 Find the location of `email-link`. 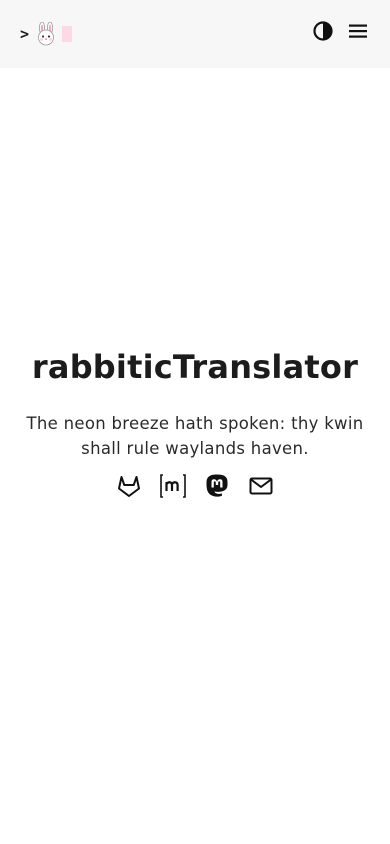

email-link is located at coordinates (261, 488).